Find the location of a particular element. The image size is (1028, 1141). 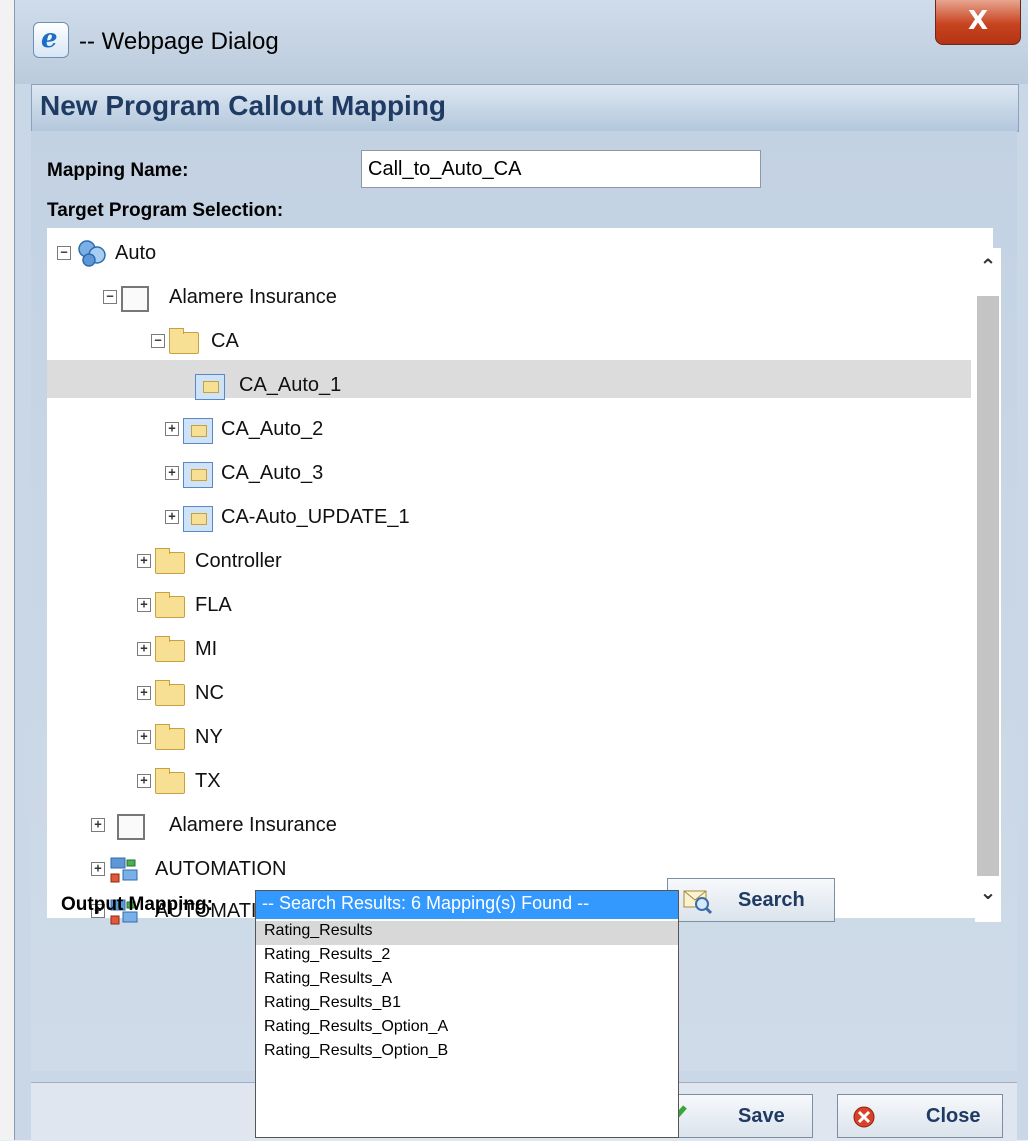

tree-node-state: + TX is located at coordinates (287, 782).